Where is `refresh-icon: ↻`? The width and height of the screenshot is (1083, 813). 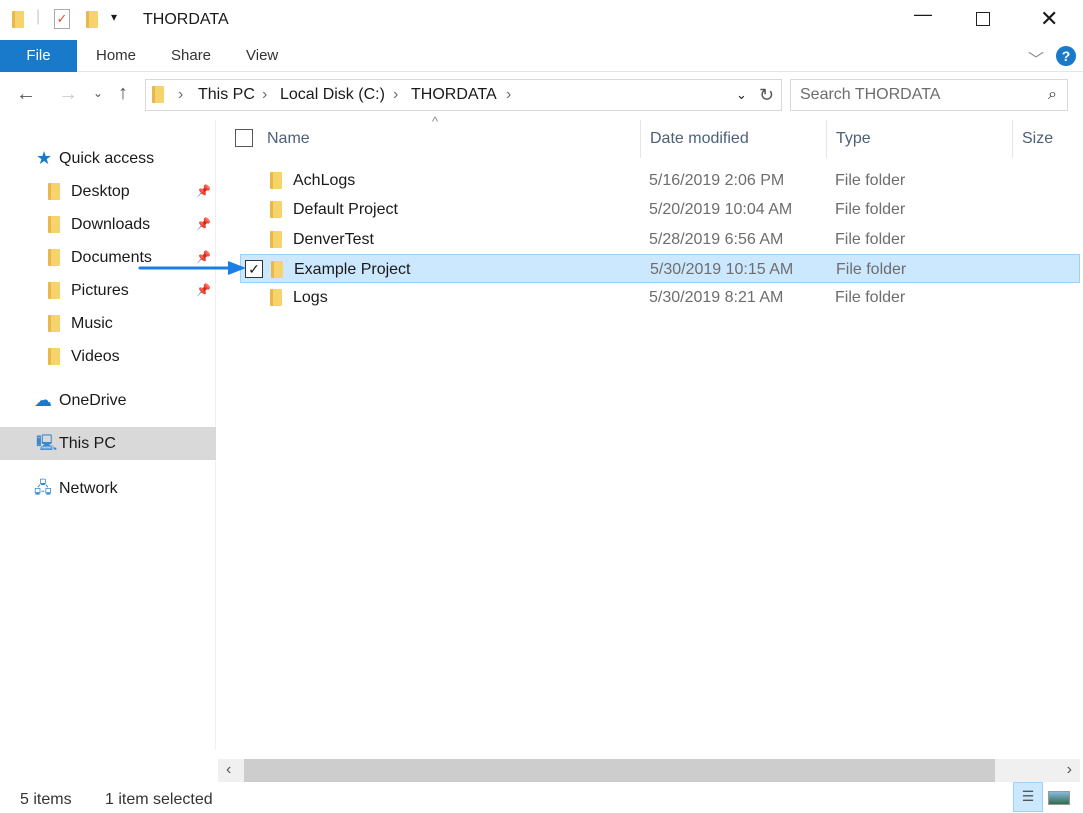 refresh-icon: ↻ is located at coordinates (766, 95).